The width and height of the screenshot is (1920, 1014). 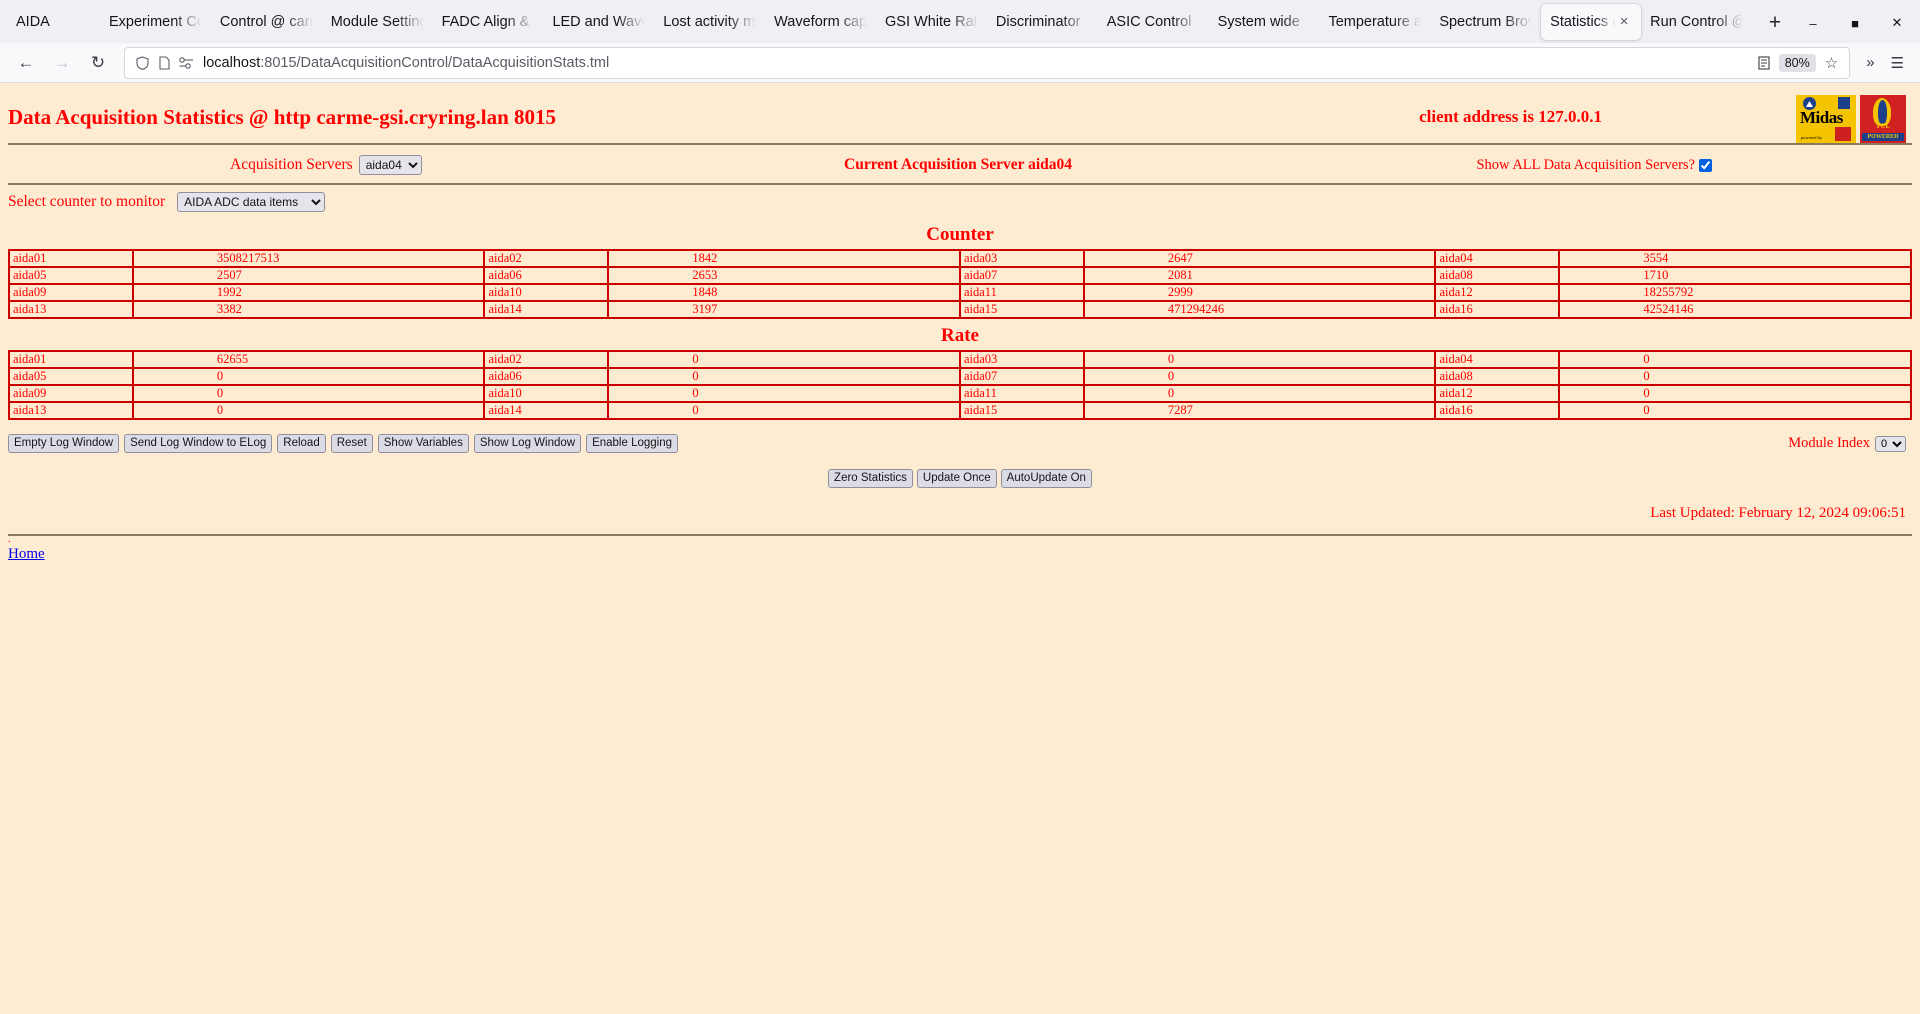 What do you see at coordinates (1264, 22) in the screenshot?
I see `browser-tab: System wide` at bounding box center [1264, 22].